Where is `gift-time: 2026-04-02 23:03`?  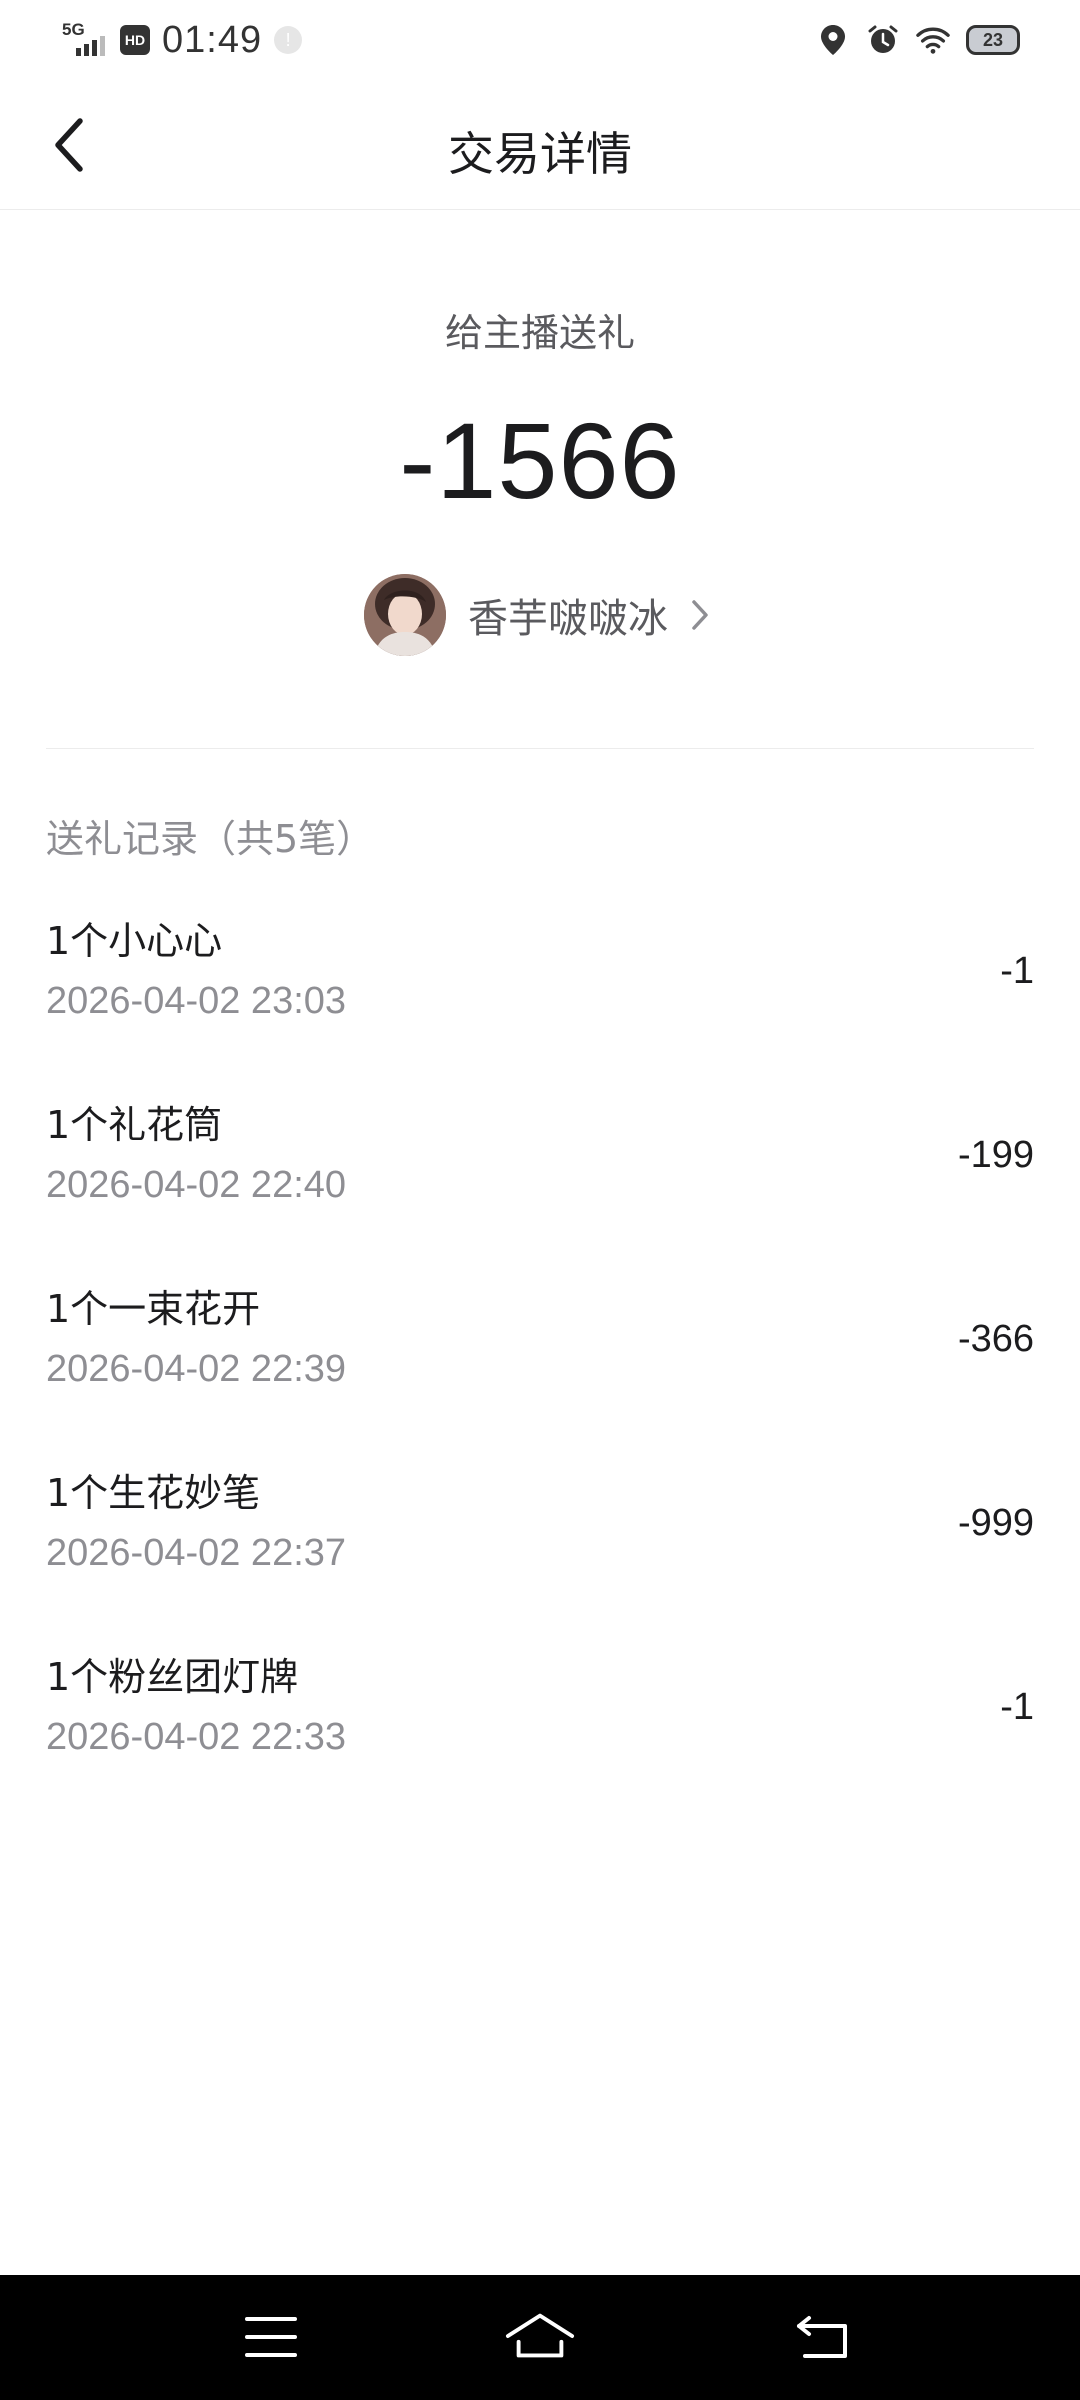 gift-time: 2026-04-02 23:03 is located at coordinates (196, 1001).